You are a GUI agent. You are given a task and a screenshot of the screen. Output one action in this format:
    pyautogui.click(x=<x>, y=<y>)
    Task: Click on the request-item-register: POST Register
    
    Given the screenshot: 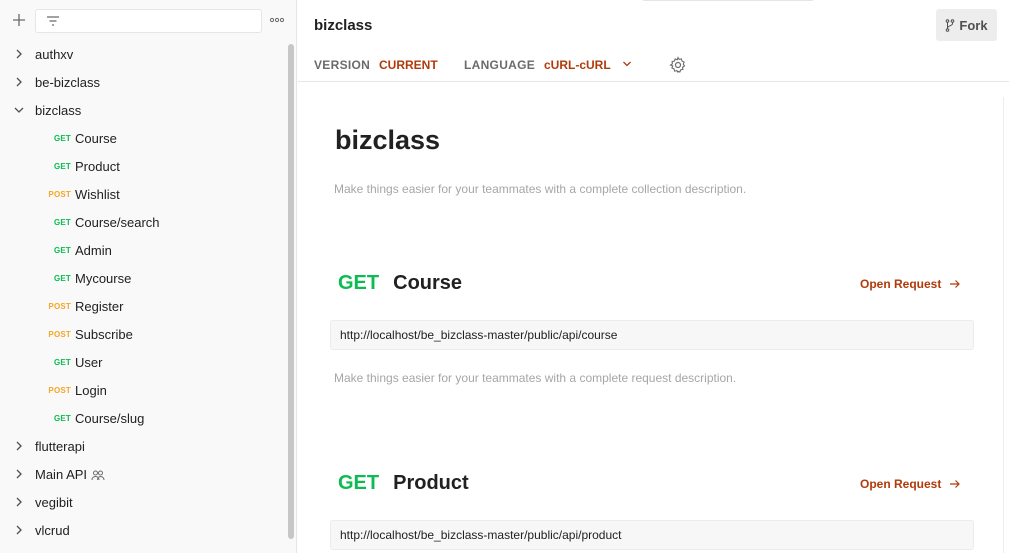 What is the action you would take?
    pyautogui.click(x=143, y=306)
    